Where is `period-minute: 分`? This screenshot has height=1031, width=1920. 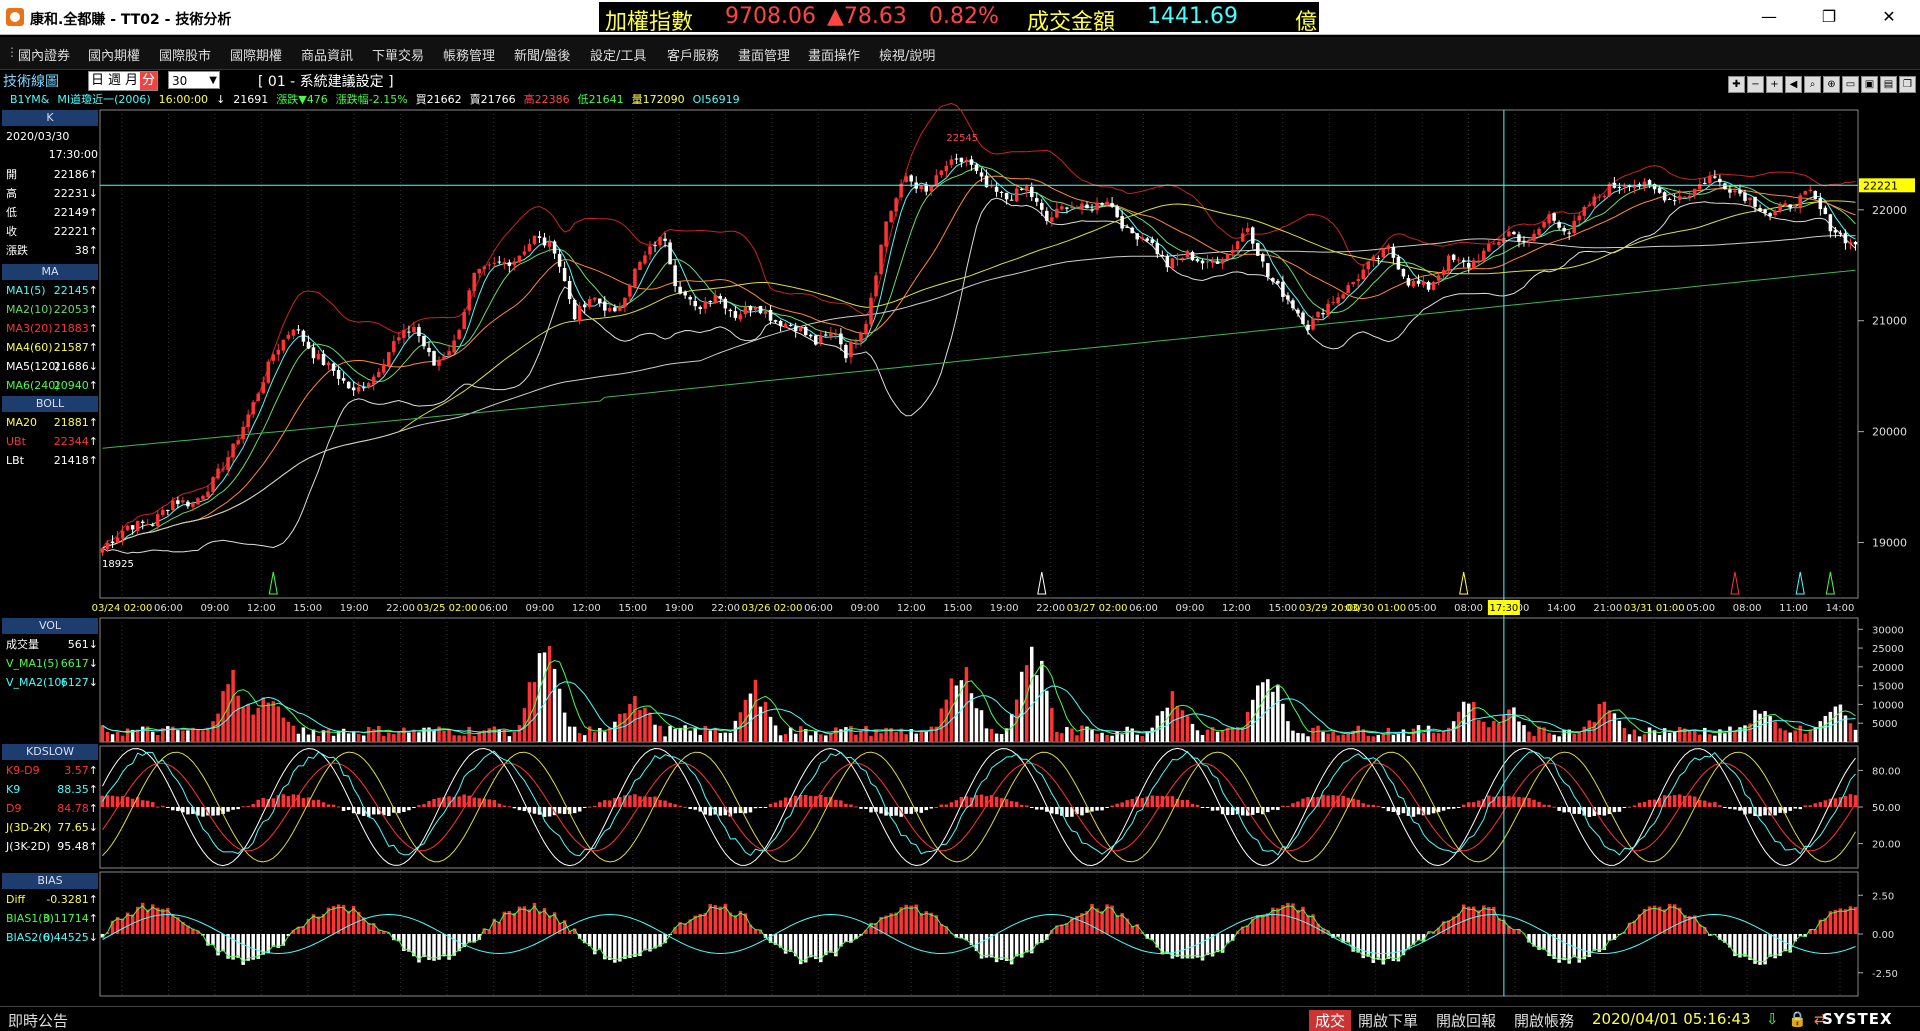
period-minute: 分 is located at coordinates (149, 81).